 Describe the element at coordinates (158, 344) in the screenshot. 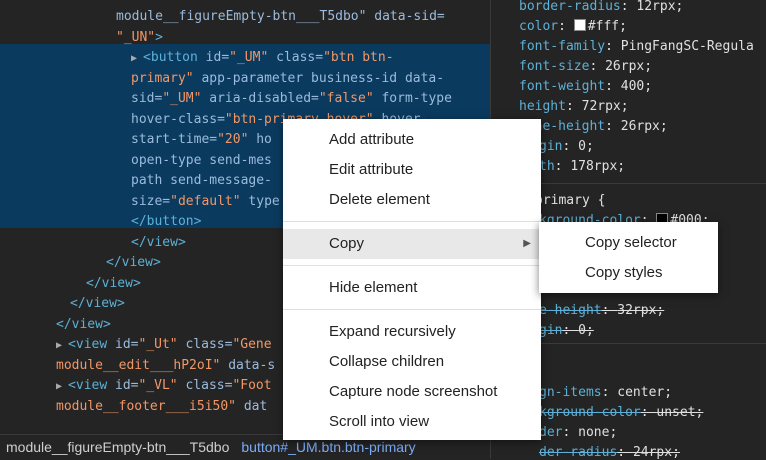

I see `dom-token: "_Ut"` at that location.